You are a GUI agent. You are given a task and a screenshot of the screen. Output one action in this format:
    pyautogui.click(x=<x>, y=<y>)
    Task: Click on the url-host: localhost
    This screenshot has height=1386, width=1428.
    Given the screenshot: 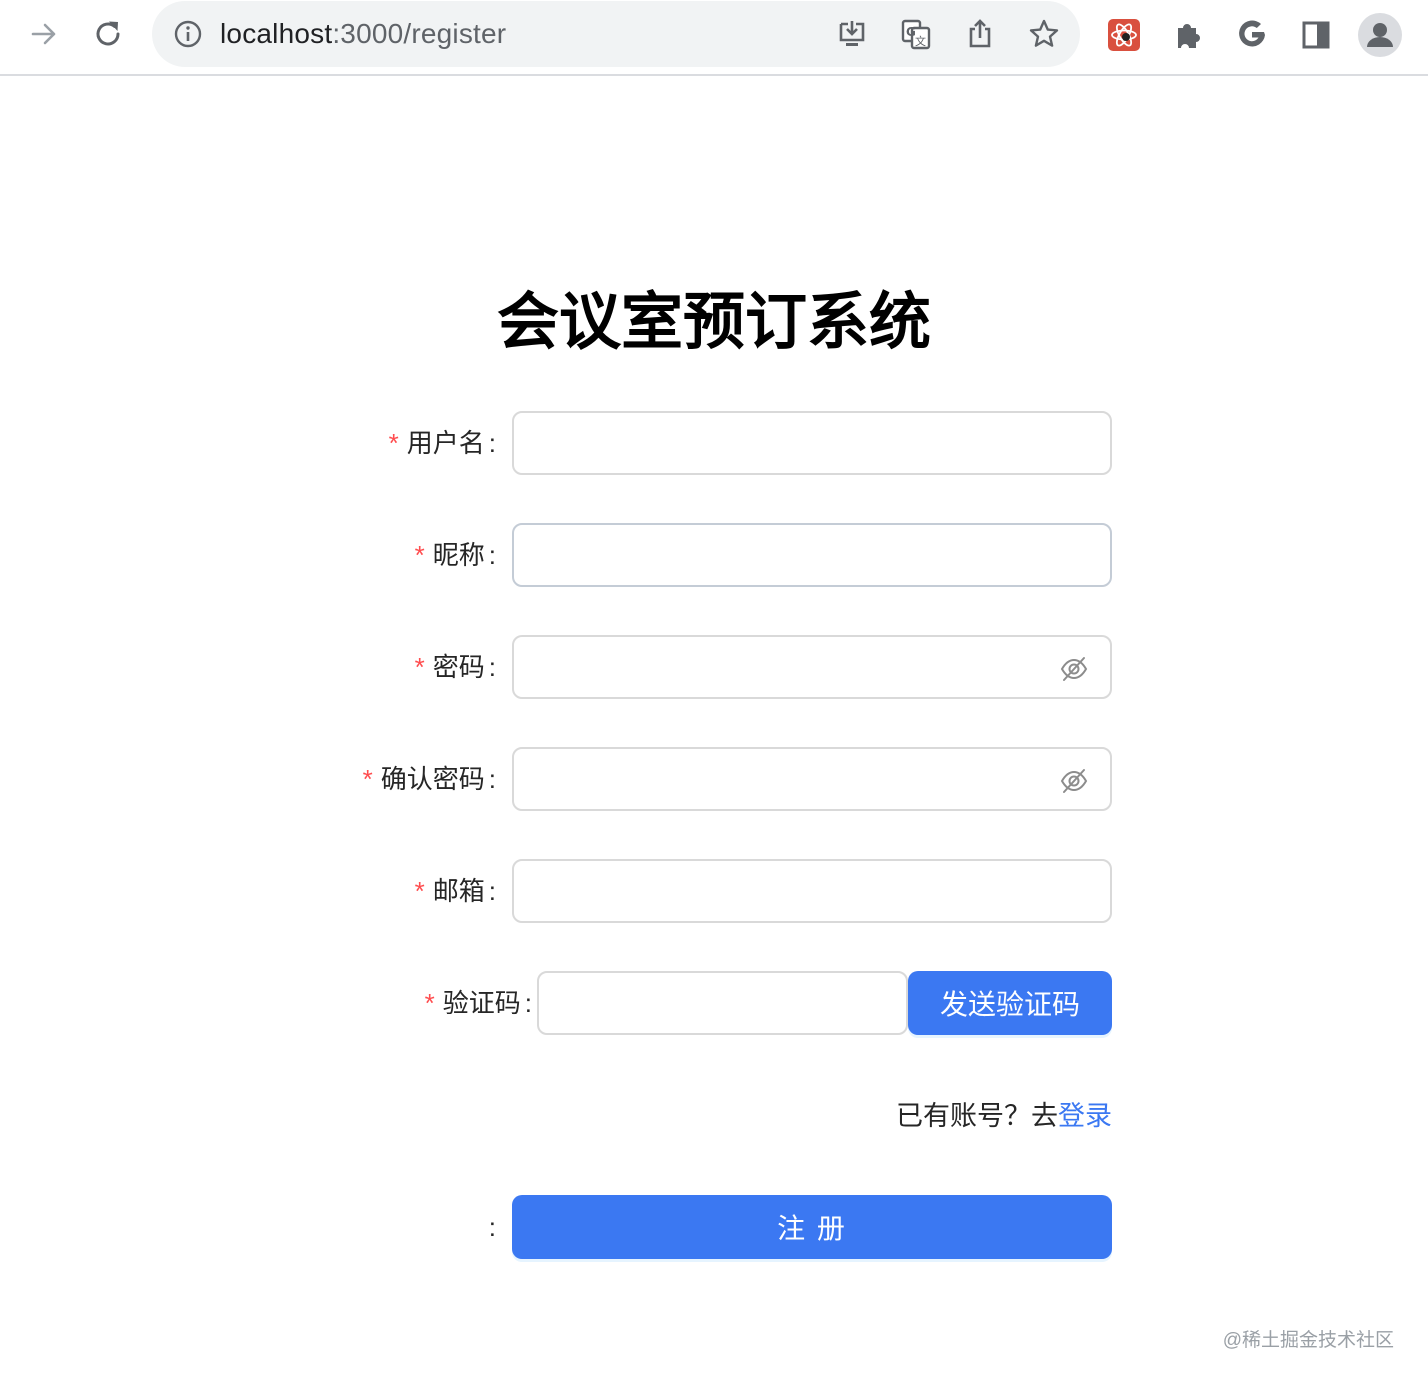 What is the action you would take?
    pyautogui.click(x=276, y=33)
    